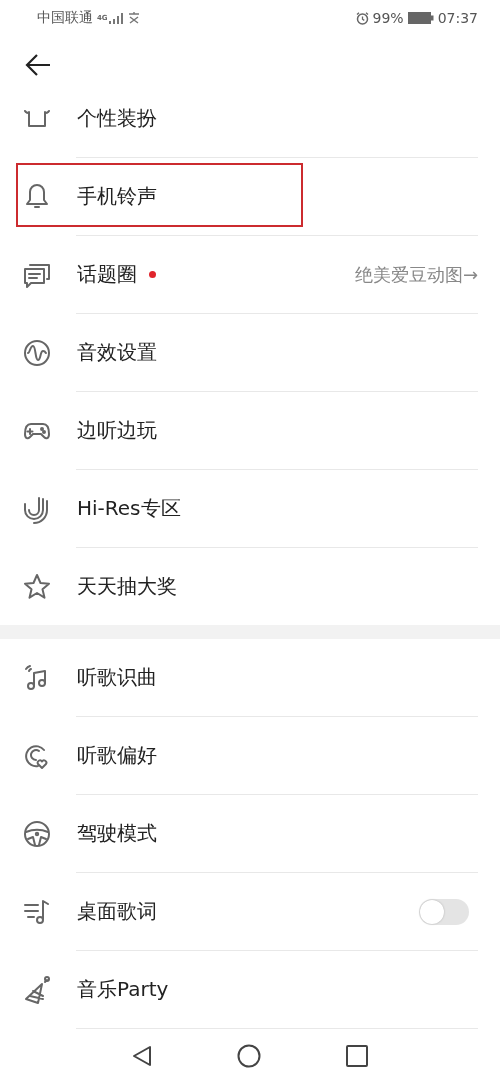 This screenshot has width=500, height=1083. I want to click on signal-icon, so click(116, 18).